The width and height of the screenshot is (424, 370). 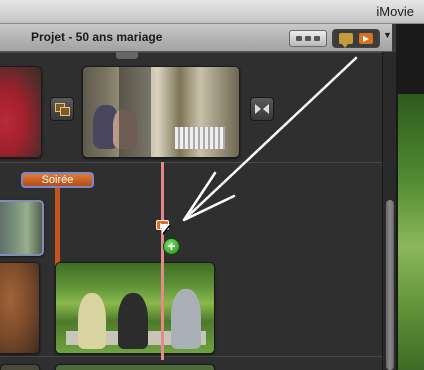 I want to click on selected-video-clip, so click(x=22, y=228).